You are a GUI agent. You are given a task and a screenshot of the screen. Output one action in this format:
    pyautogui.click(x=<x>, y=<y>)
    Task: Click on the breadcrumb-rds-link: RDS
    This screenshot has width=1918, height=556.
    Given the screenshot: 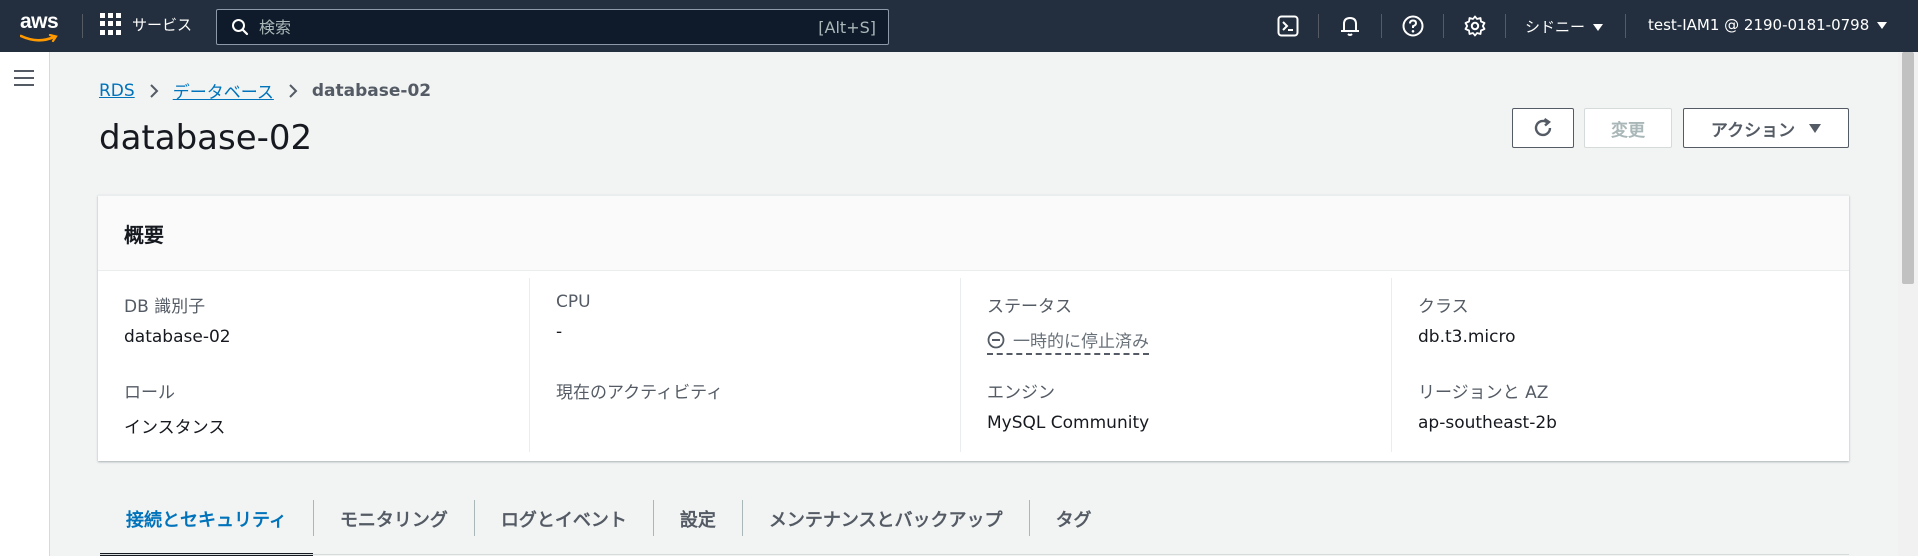 What is the action you would take?
    pyautogui.click(x=117, y=91)
    